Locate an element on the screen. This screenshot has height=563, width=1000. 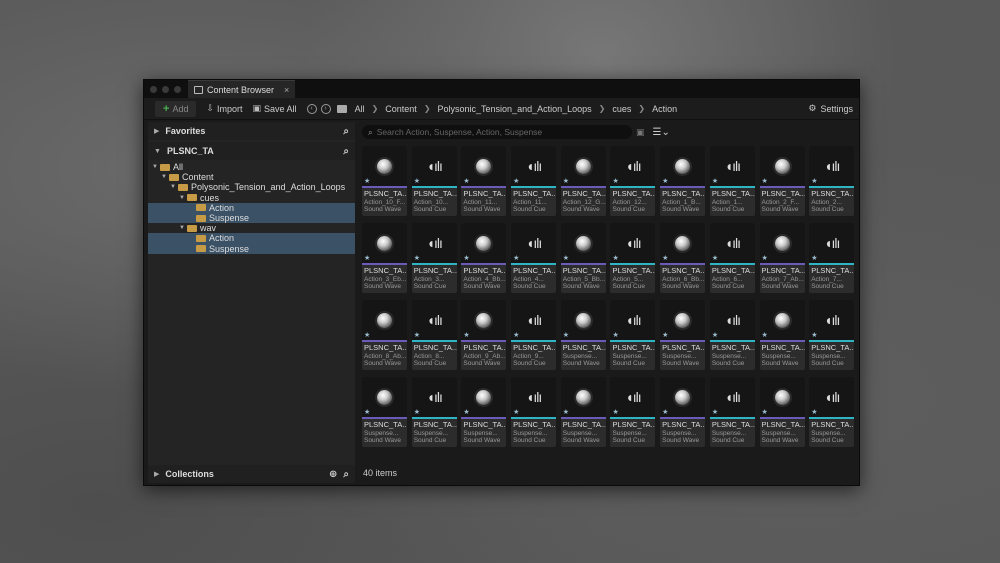
asset-tile: ◖ılı ★ PLSNC_TA... Action_4... Sound Cue is located at coordinates (534, 258).